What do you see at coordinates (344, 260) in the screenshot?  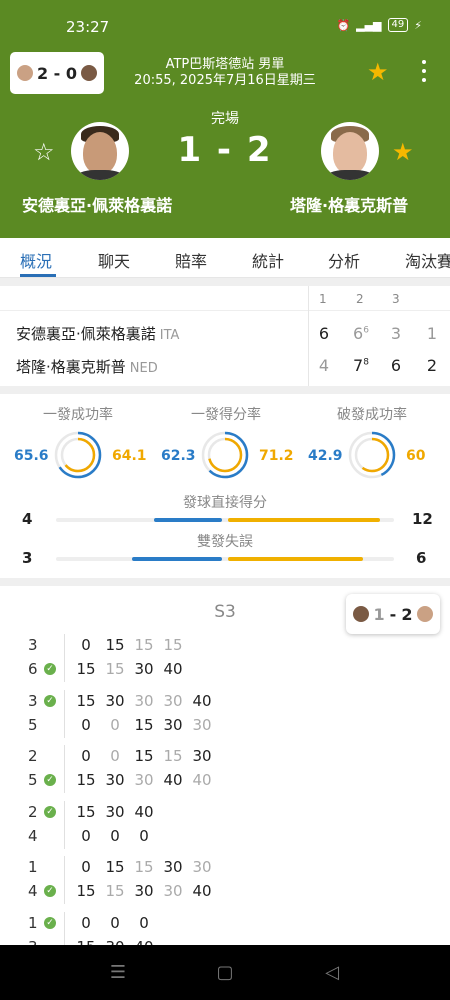 I see `tab-analysis: 分析` at bounding box center [344, 260].